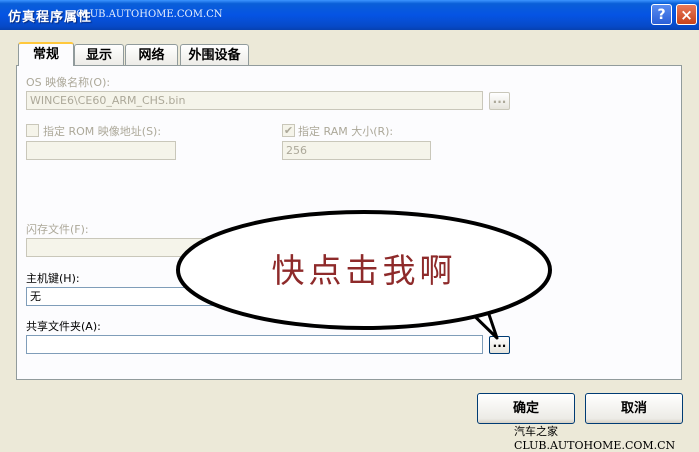  I want to click on cancel-button: 取消, so click(634, 408).